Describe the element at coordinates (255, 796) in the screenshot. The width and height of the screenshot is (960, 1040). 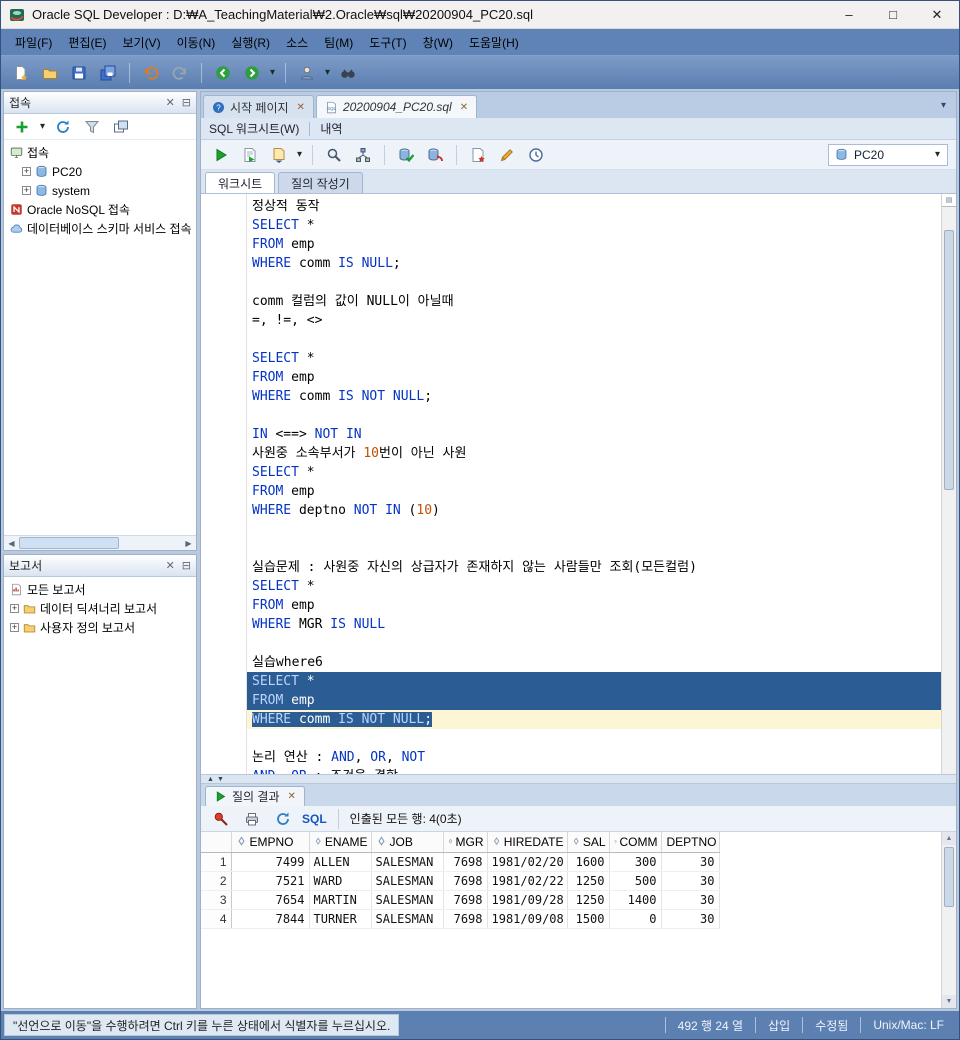
I see `tab-query-result: 질의 결과 ✕` at that location.